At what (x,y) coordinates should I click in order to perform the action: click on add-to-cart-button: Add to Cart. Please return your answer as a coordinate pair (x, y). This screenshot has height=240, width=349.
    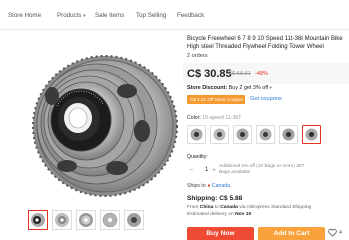
    Looking at the image, I should click on (291, 233).